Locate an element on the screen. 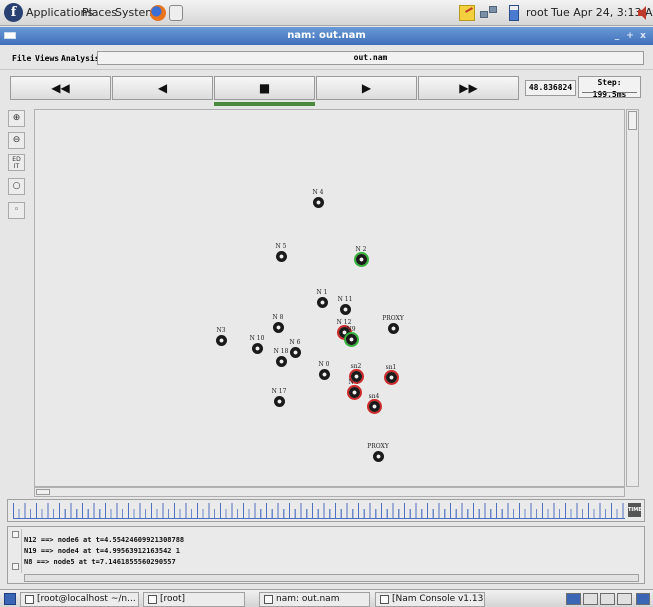  notes-icon is located at coordinates (467, 13).